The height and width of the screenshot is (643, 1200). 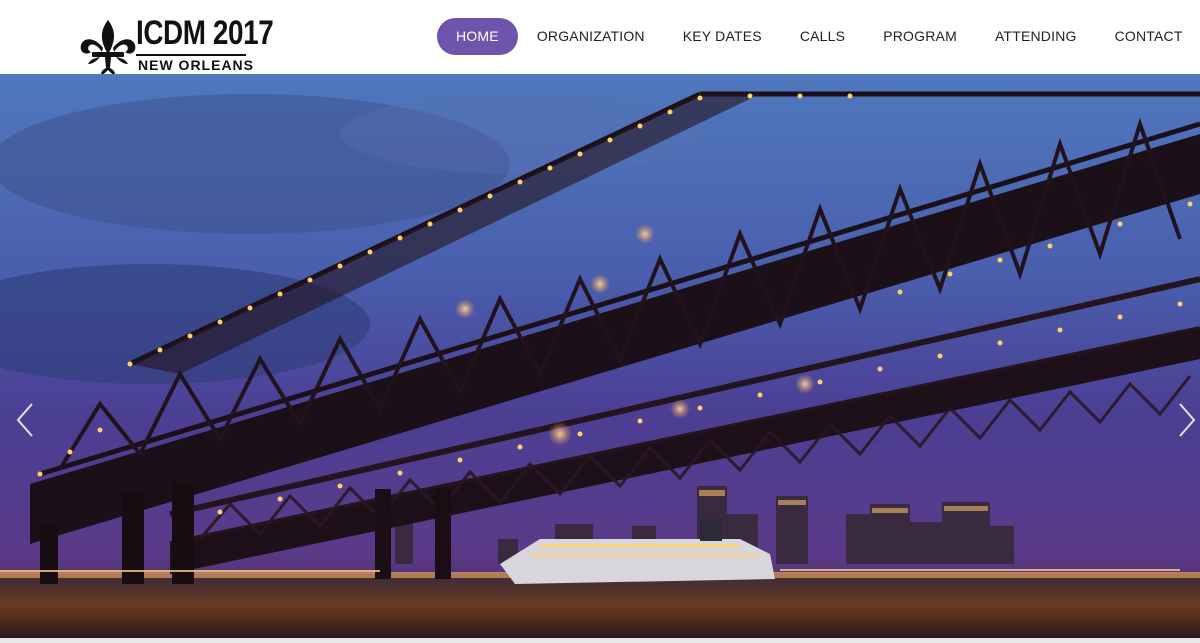 I want to click on nav-item-organization: ORGANIZATION, so click(x=591, y=36).